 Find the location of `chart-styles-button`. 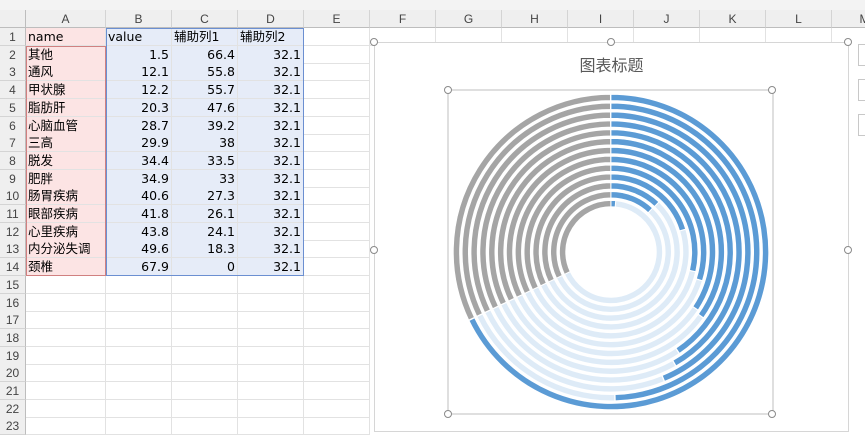

chart-styles-button is located at coordinates (861, 90).